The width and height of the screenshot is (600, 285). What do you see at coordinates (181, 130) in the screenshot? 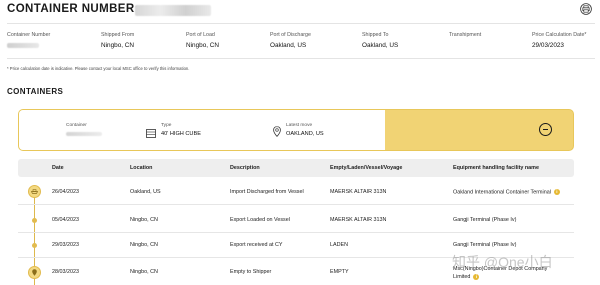
I see `card-type-field: Type 40' HIGH CUBE` at bounding box center [181, 130].